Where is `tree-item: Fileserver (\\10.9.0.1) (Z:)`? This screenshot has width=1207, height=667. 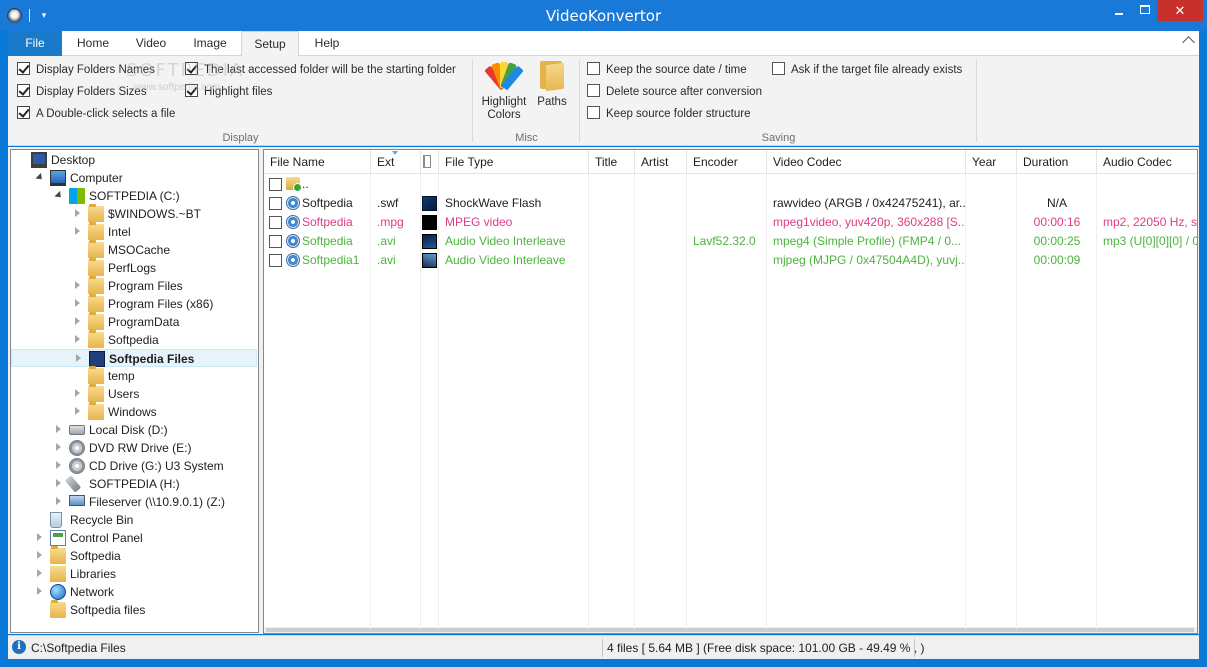
tree-item: Fileserver (\\10.9.0.1) (Z:) is located at coordinates (134, 502).